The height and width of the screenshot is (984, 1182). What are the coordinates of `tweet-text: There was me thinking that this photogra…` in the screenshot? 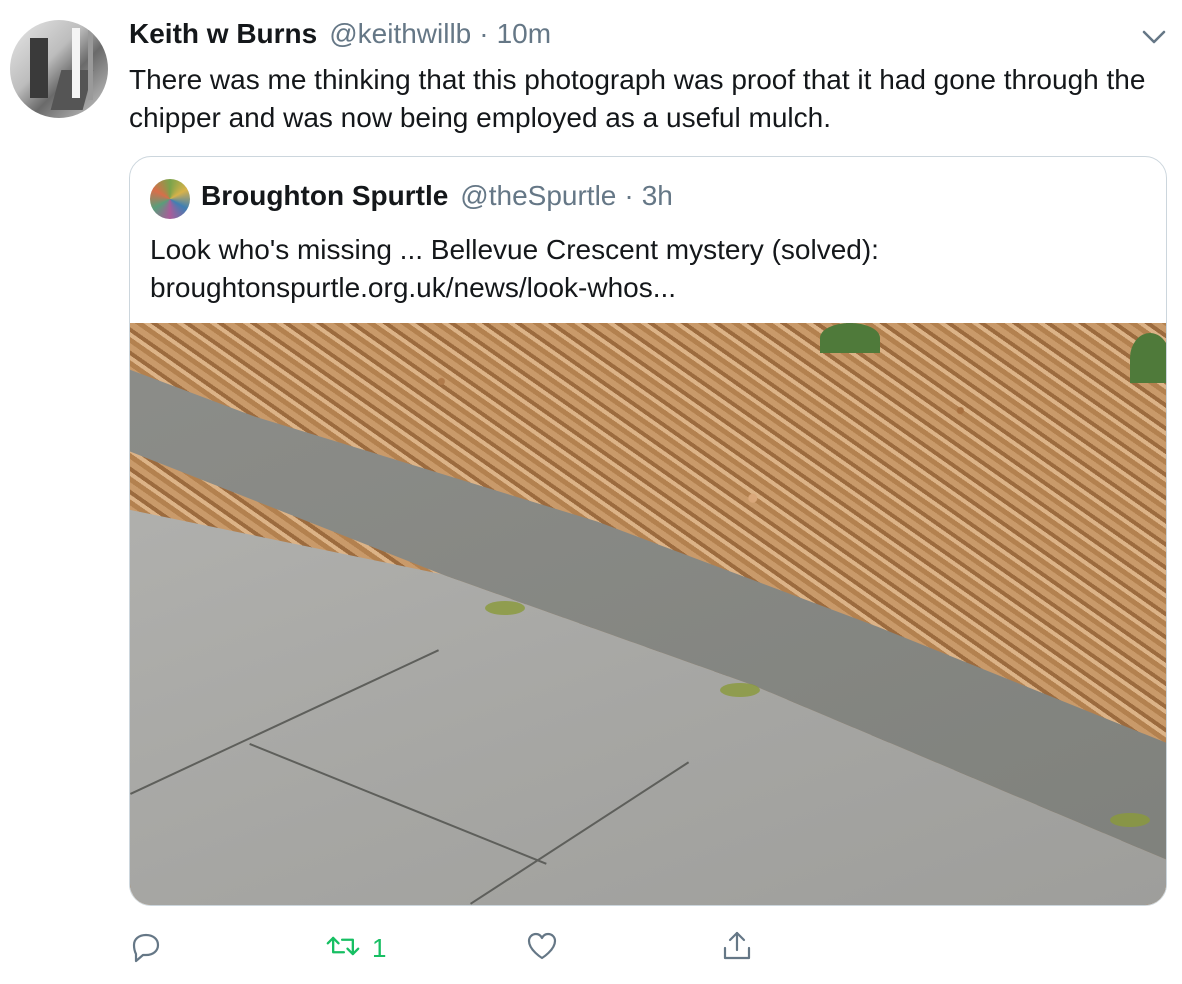 It's located at (637, 98).